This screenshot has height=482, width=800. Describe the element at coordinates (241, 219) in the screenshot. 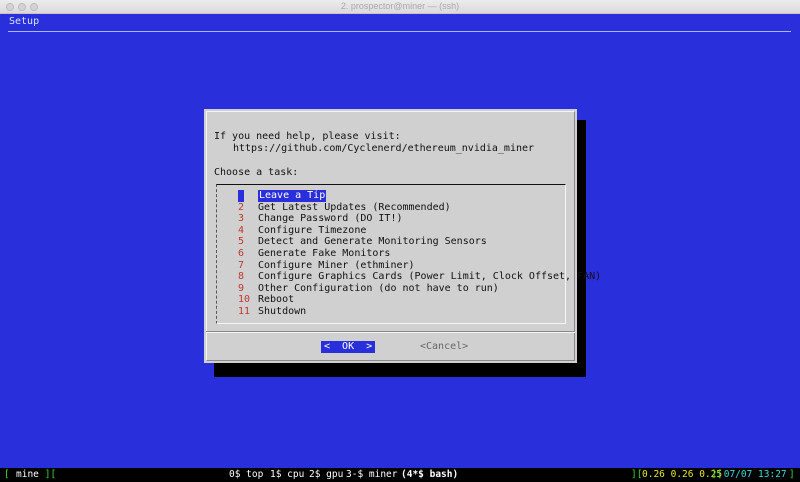

I see `task-menu-item-number: 3` at that location.